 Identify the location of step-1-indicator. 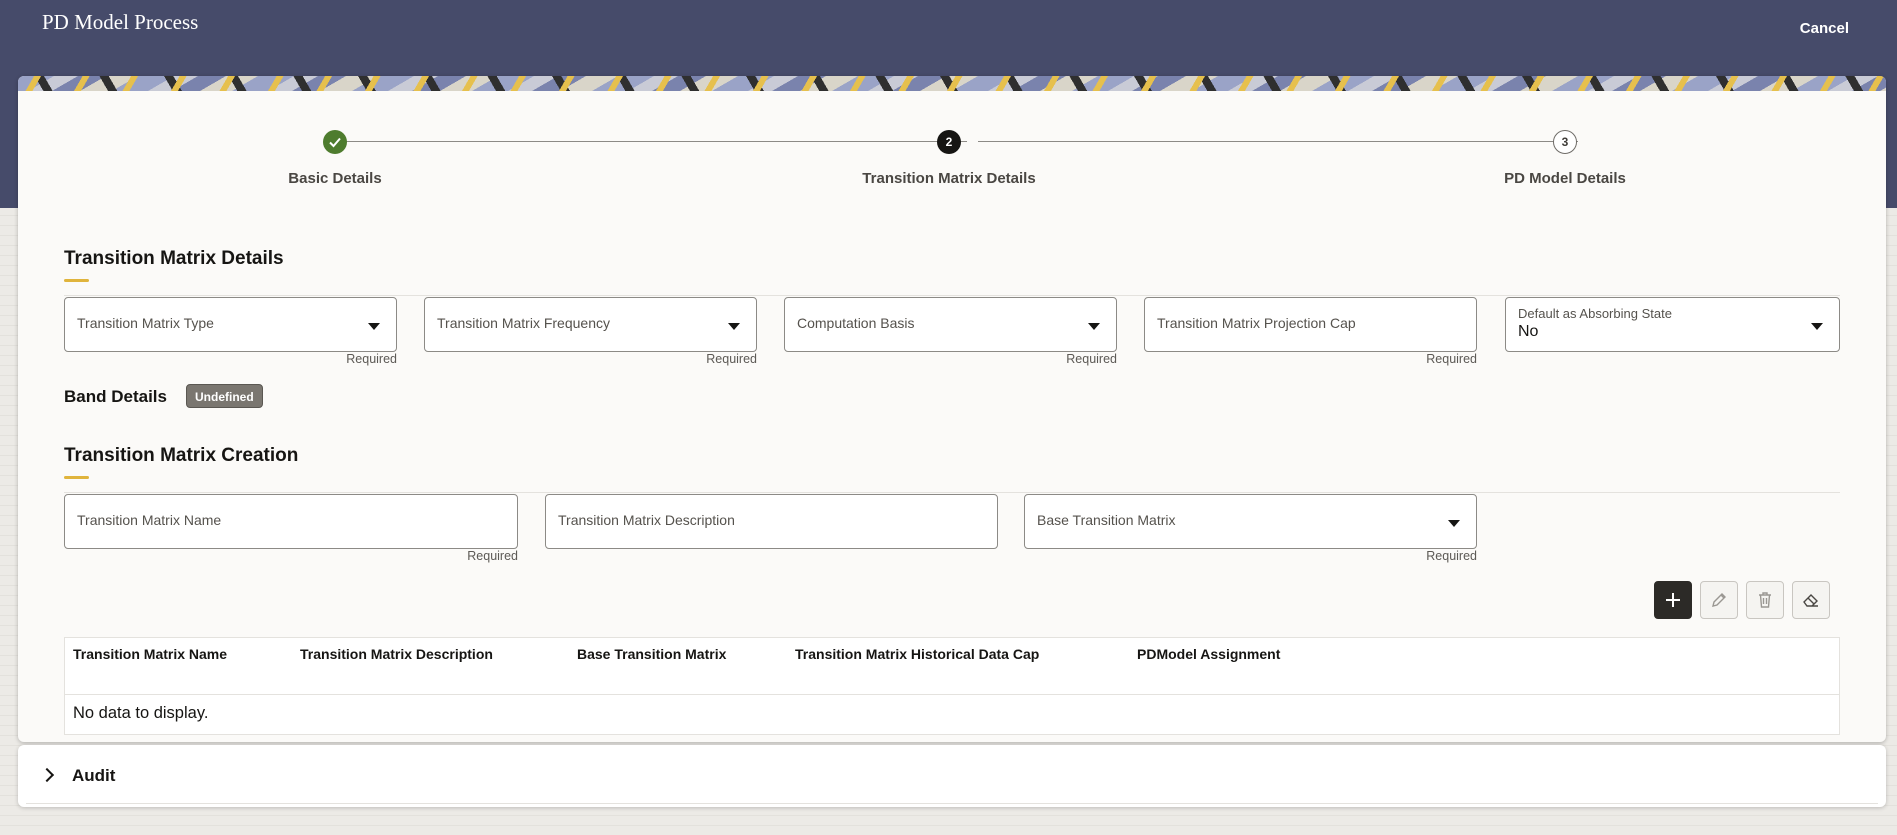
(335, 142).